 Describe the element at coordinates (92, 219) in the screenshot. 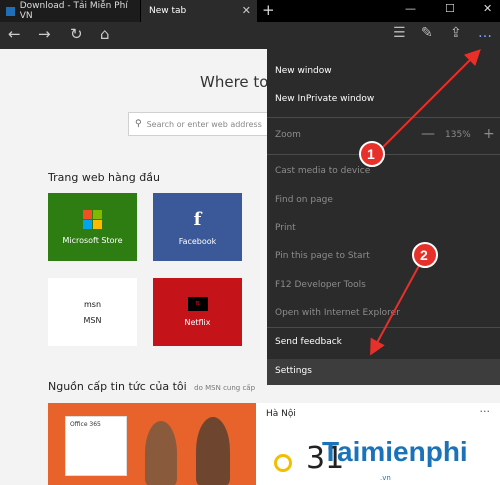

I see `microsoft-logo-icon` at that location.